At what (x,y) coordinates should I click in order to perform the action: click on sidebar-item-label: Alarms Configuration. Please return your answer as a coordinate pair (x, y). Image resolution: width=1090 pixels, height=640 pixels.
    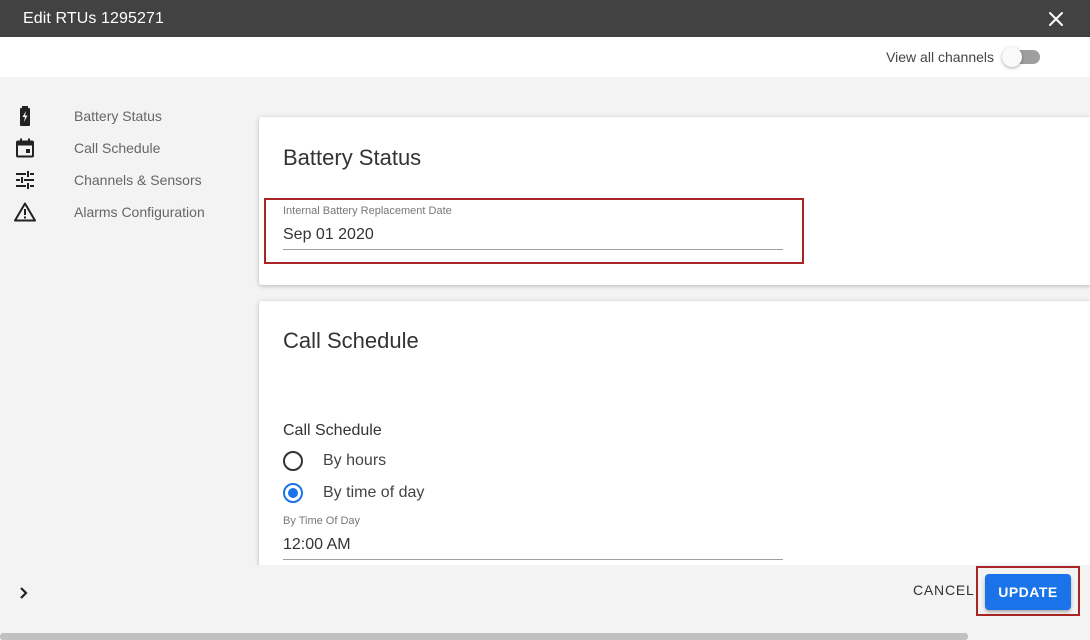
    Looking at the image, I should click on (139, 212).